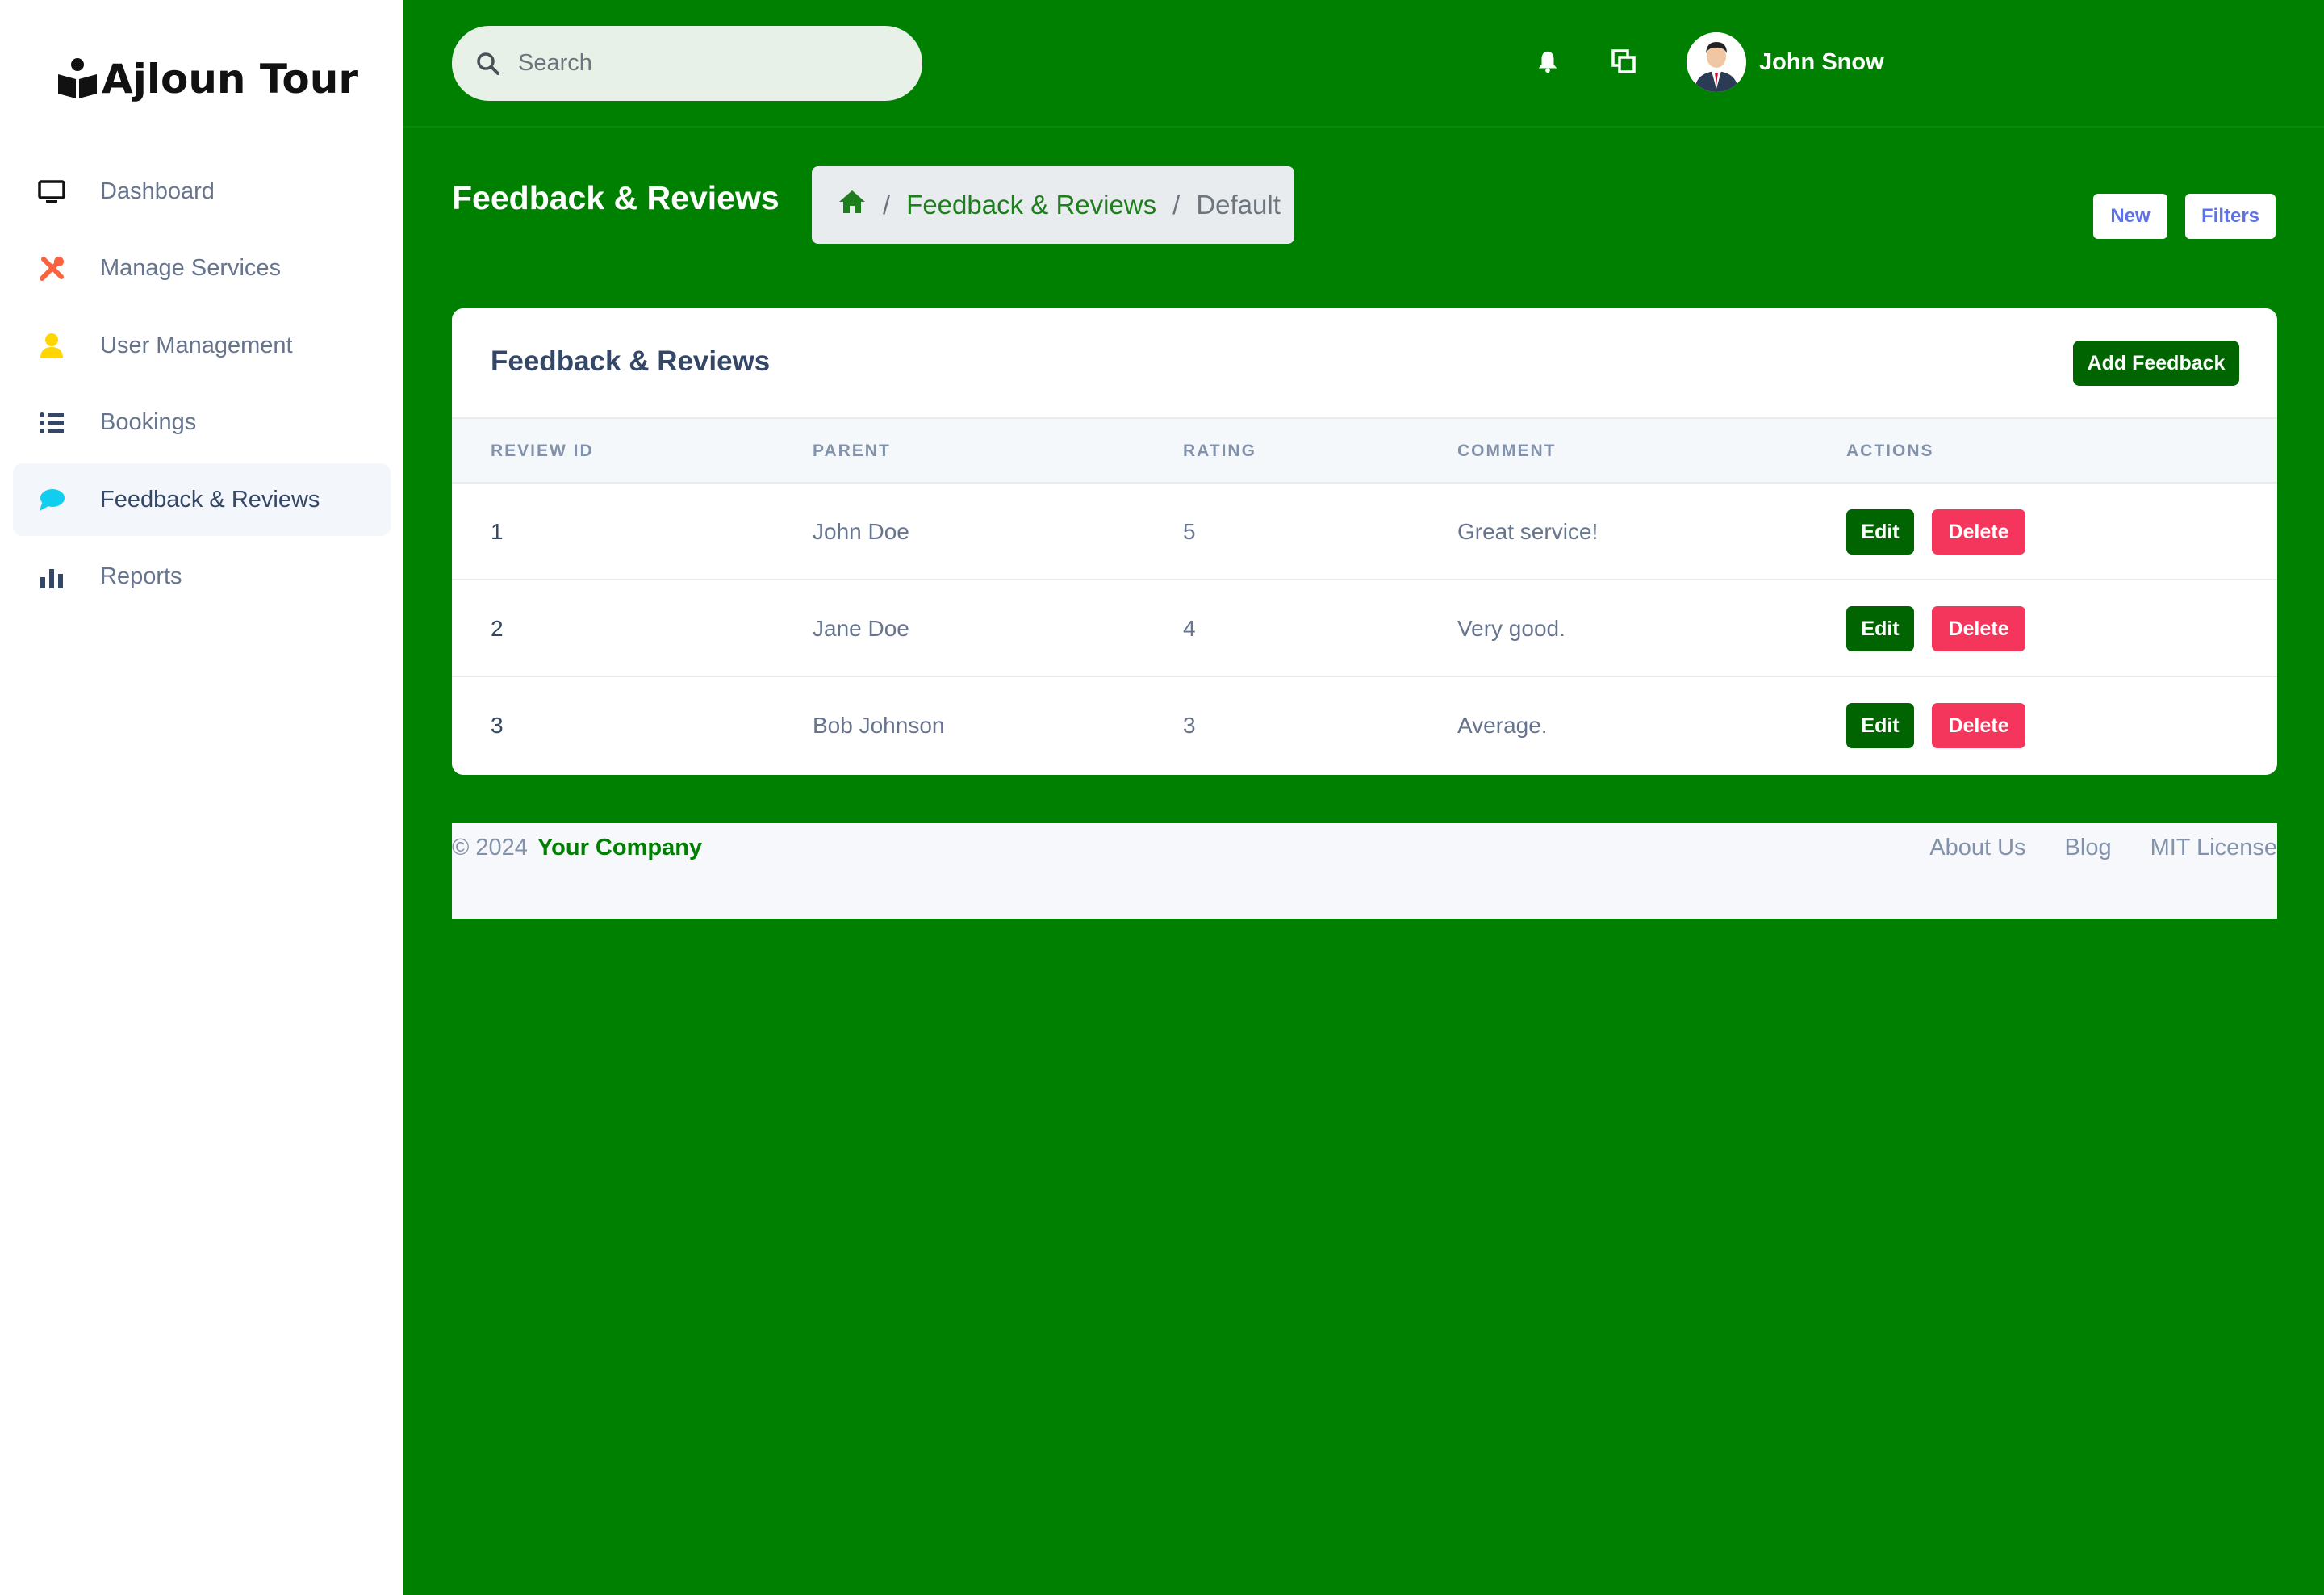  I want to click on user-menu: John Snow, so click(1785, 62).